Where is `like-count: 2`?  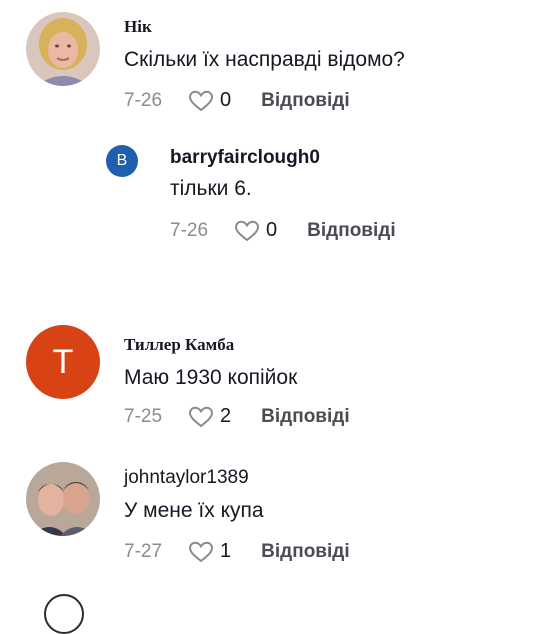
like-count: 2 is located at coordinates (226, 416).